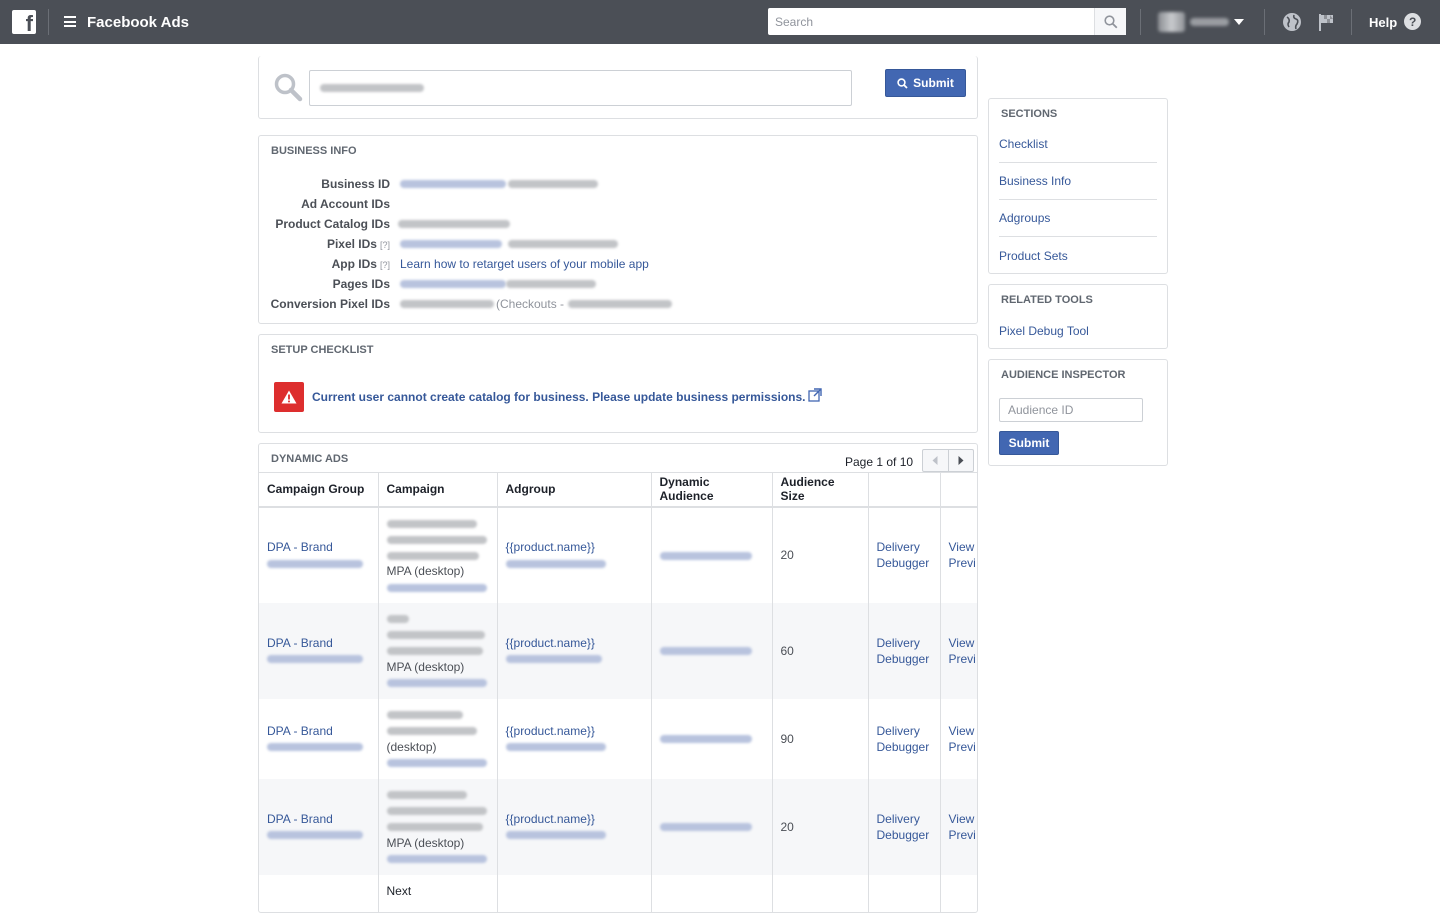  Describe the element at coordinates (574, 490) in the screenshot. I see `column-header: Adgroup` at that location.